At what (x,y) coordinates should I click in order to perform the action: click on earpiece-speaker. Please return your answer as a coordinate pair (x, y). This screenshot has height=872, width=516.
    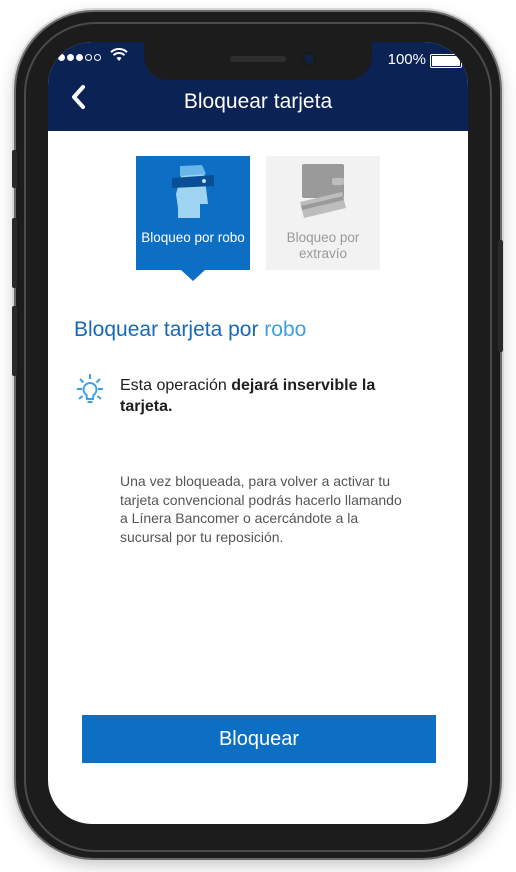
    Looking at the image, I should click on (258, 59).